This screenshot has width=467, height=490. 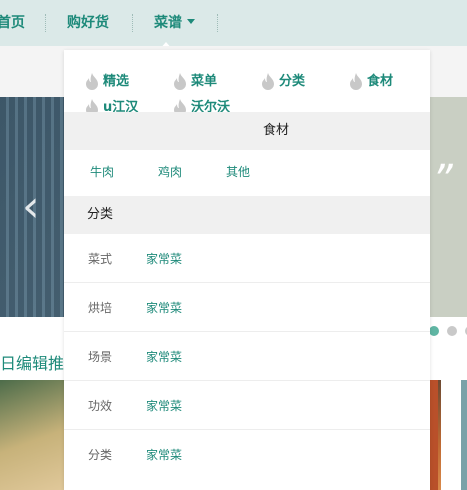 What do you see at coordinates (168, 23) in the screenshot?
I see `nav-item-recipes-label: 菜谱` at bounding box center [168, 23].